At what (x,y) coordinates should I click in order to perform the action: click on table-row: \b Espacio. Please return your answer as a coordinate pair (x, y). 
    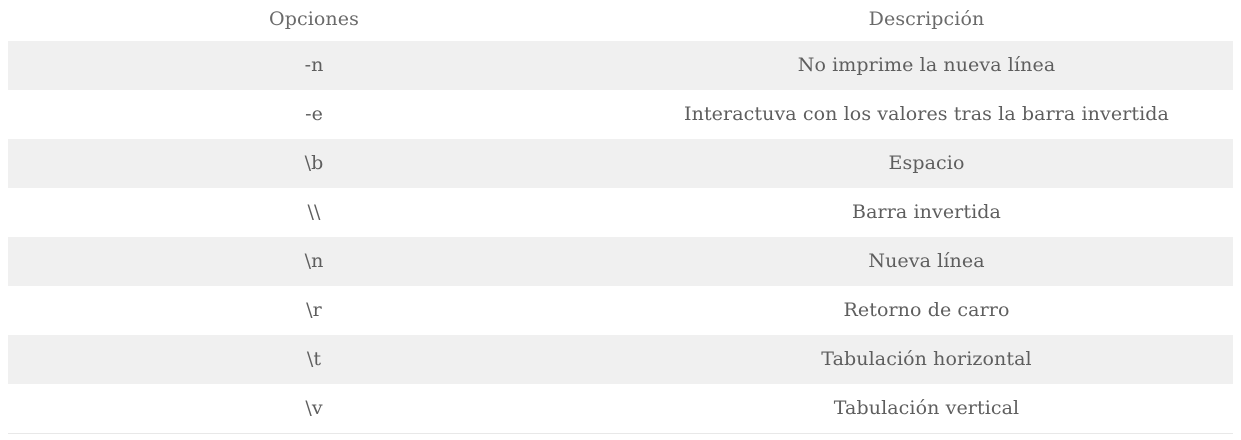
    Looking at the image, I should click on (620, 163).